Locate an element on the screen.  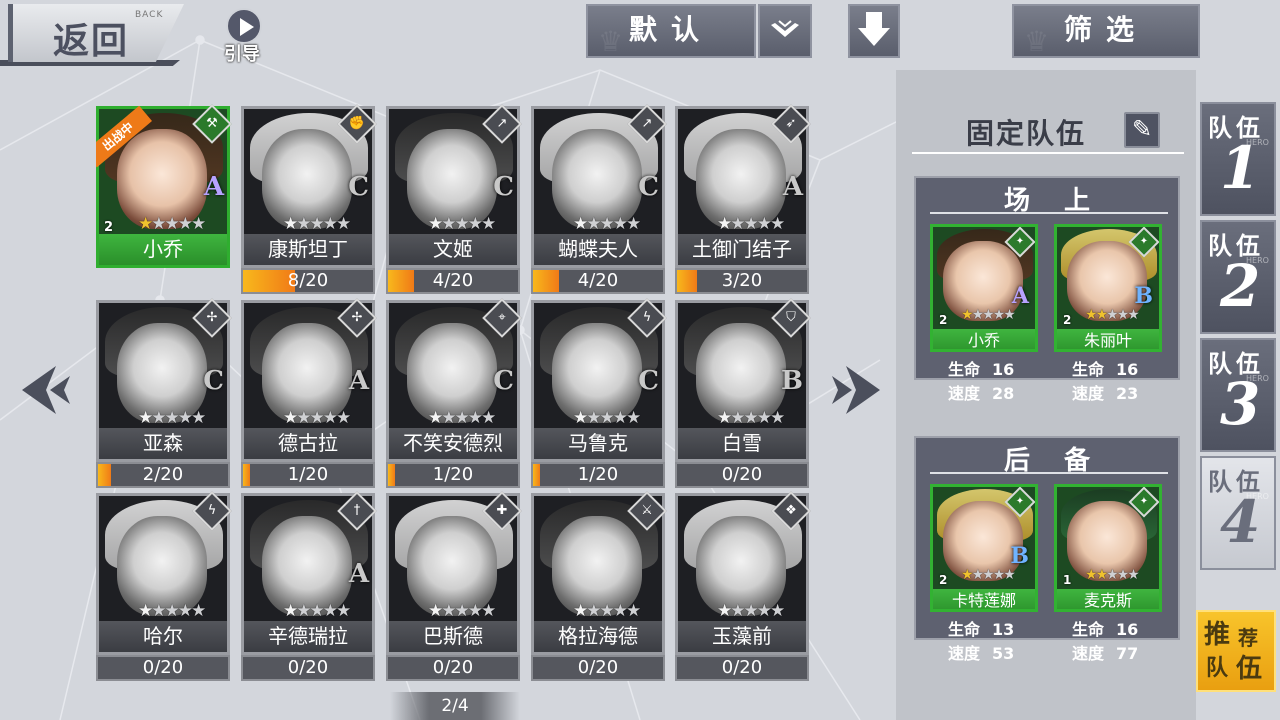
hp-value: 13 is located at coordinates (1003, 629).